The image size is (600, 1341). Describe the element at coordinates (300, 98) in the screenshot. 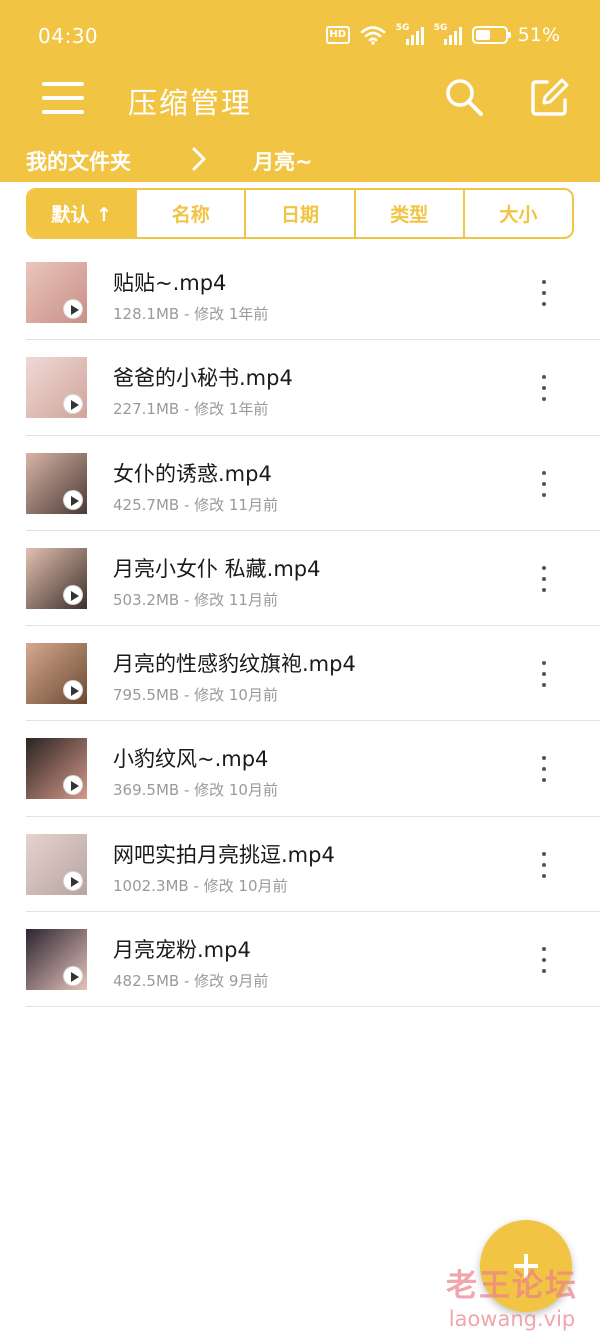

I see `toolbar: 压缩管理` at that location.